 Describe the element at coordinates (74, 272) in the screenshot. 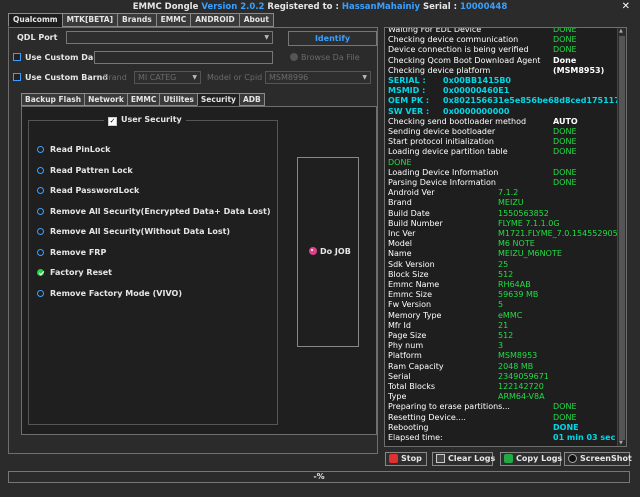

I see `option-factory-reset: Factory Reset` at that location.